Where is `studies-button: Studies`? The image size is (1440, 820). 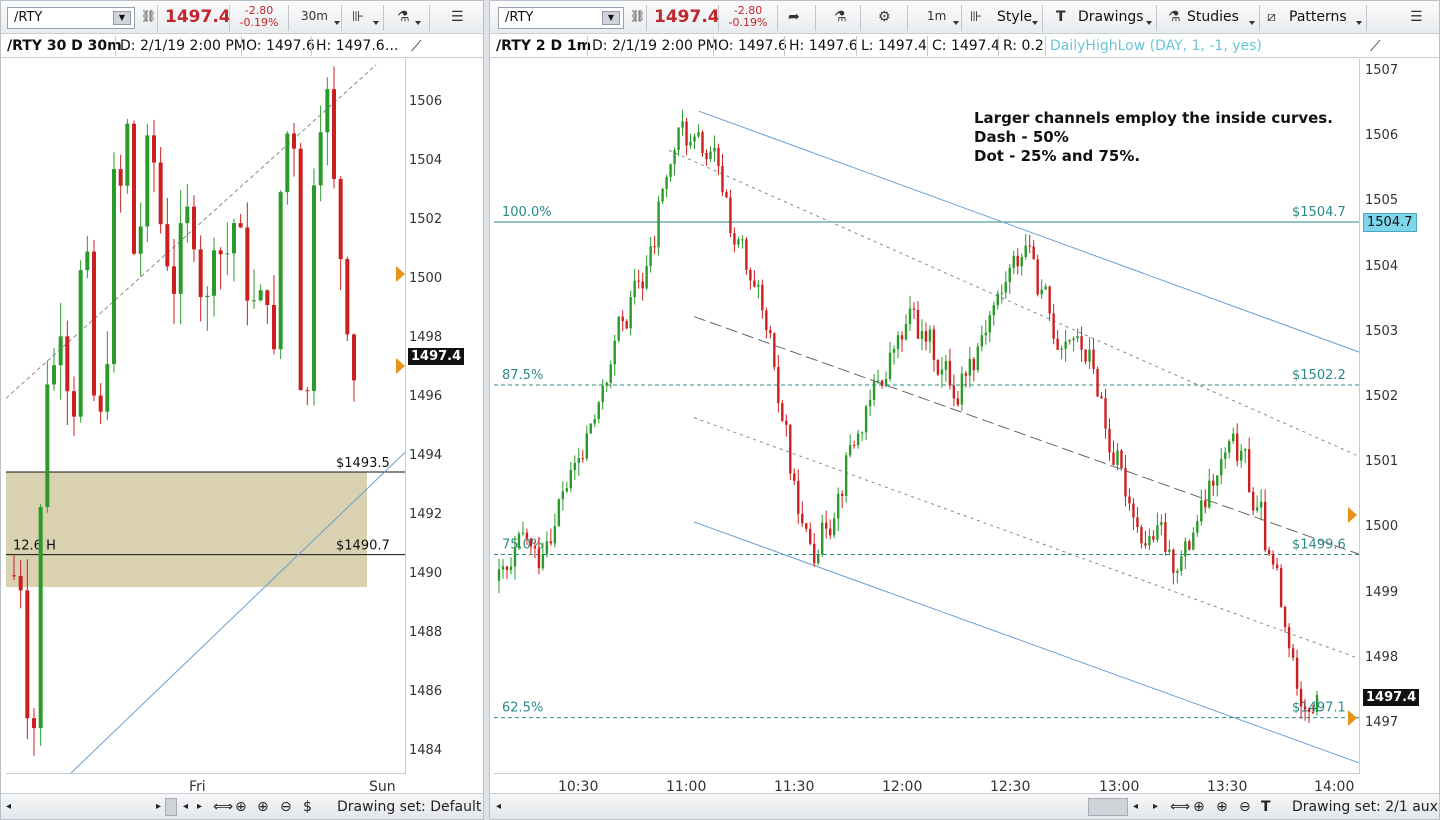 studies-button: Studies is located at coordinates (1213, 17).